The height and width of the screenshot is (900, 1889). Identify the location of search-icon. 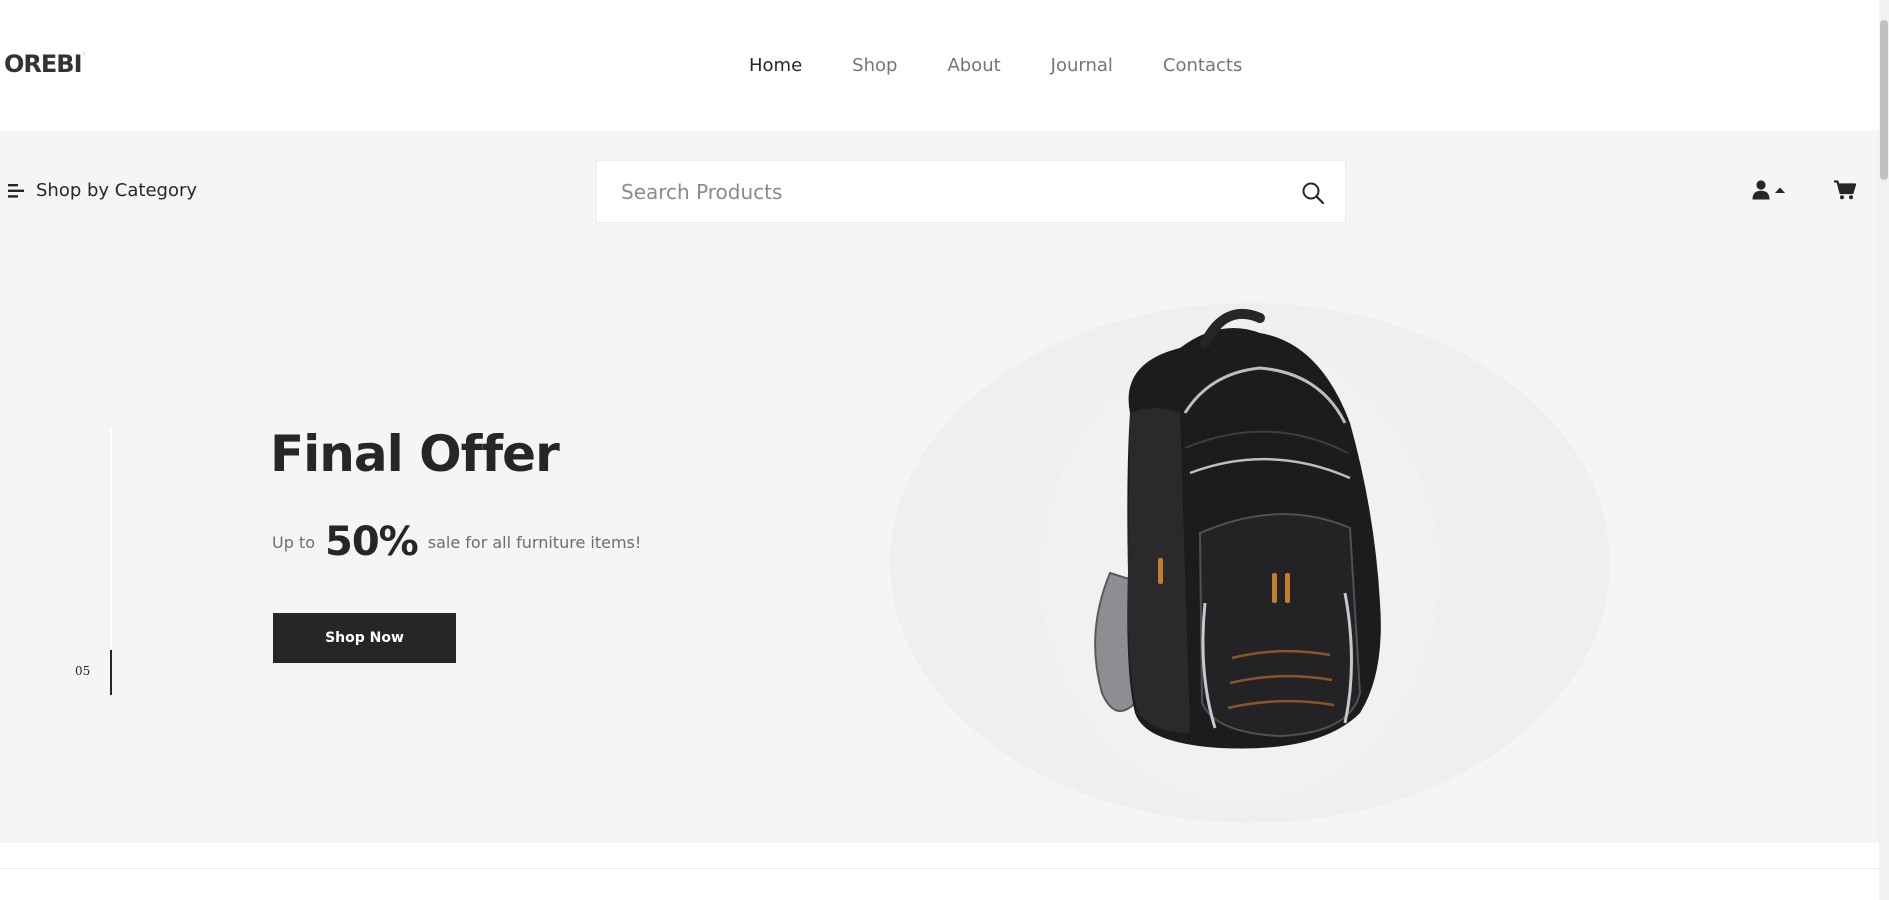
(1313, 193).